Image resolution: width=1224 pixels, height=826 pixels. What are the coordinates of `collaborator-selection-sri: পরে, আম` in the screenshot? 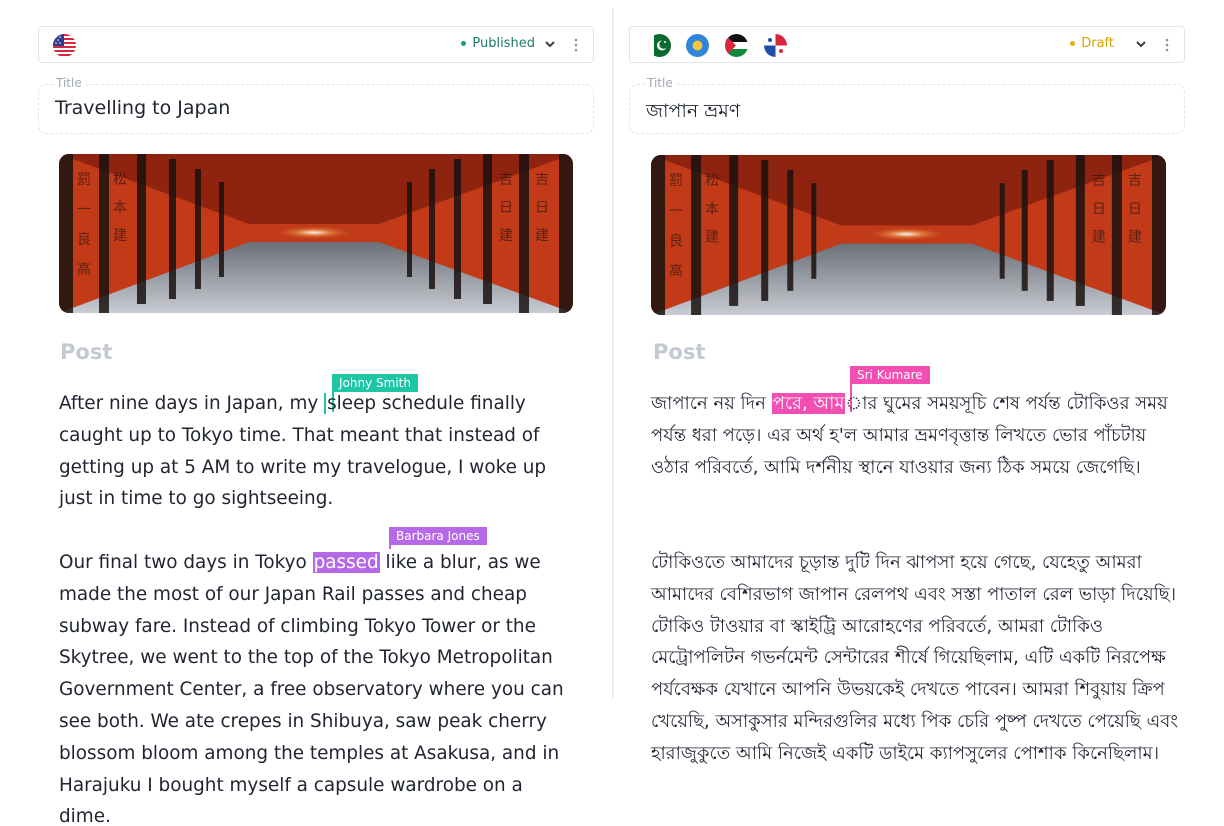 It's located at (808, 403).